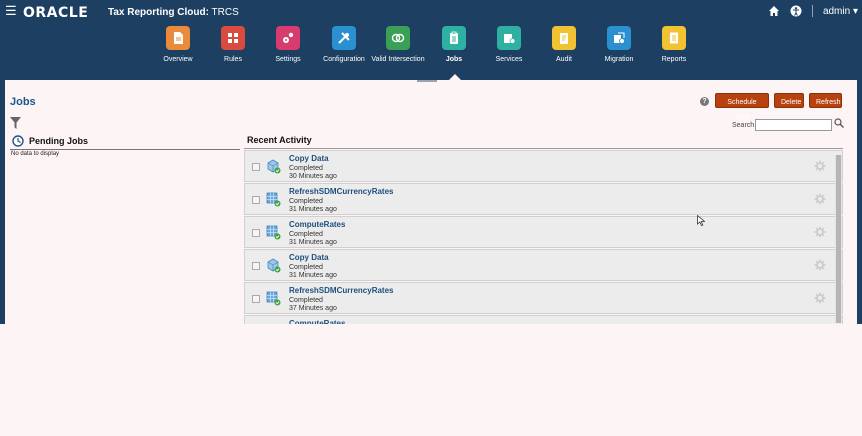  Describe the element at coordinates (543, 166) in the screenshot. I see `job-row: Copy Data Completed 30 Minutes ago` at that location.